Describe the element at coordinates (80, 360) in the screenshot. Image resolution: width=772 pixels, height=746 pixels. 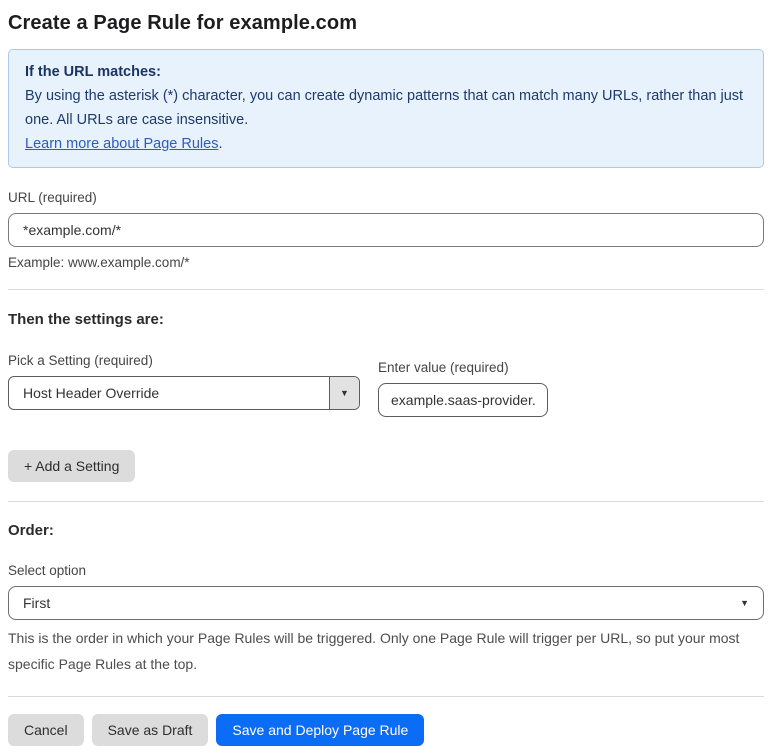
I see `setting-select-label: Pick a Setting (required)` at that location.